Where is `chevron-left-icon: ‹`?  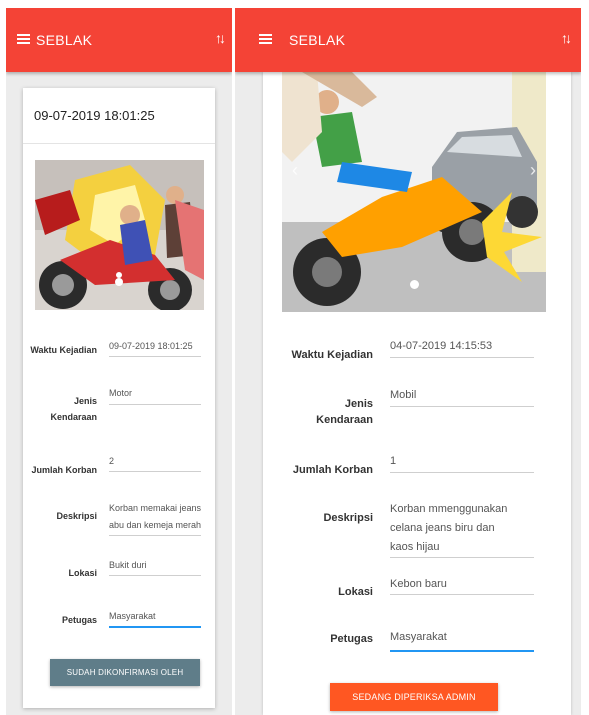 chevron-left-icon: ‹ is located at coordinates (295, 170).